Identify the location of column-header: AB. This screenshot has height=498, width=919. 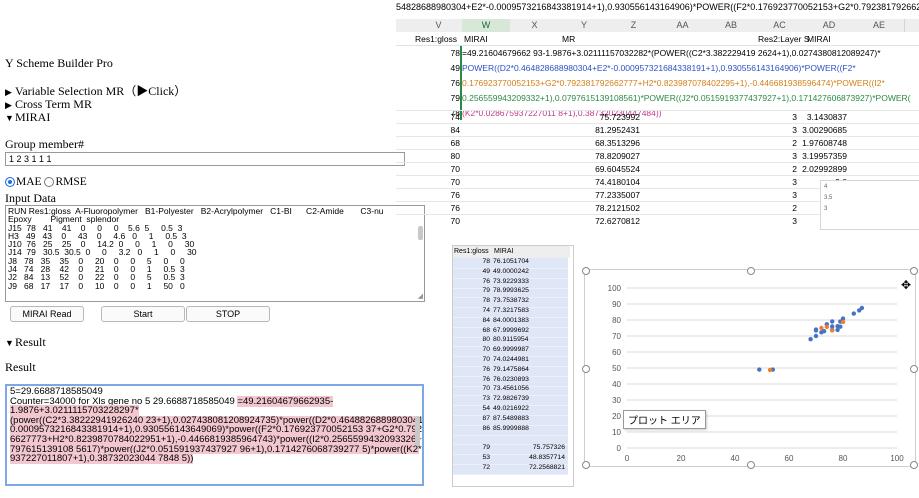
(731, 25).